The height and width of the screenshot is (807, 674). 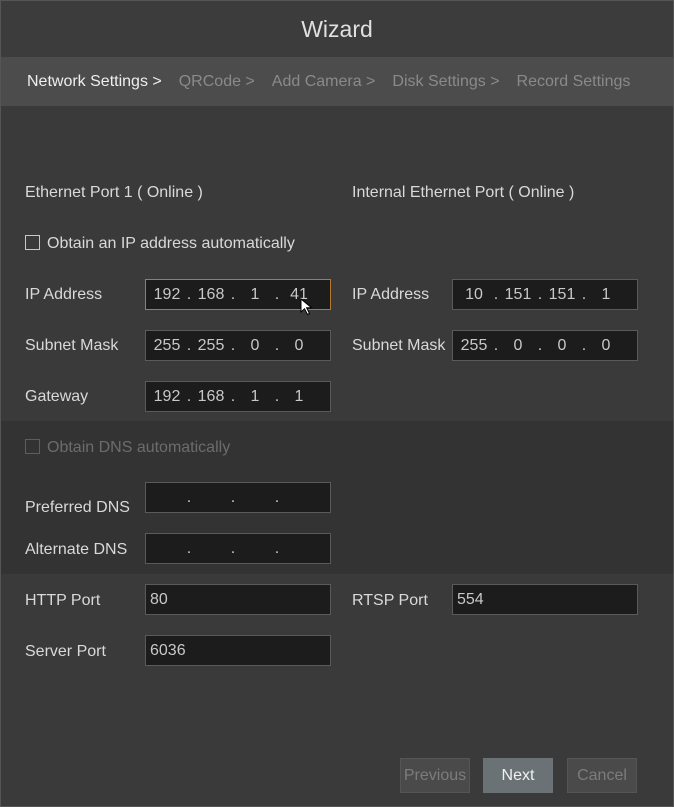 I want to click on internal-mask-octet-3: 0, so click(x=562, y=346).